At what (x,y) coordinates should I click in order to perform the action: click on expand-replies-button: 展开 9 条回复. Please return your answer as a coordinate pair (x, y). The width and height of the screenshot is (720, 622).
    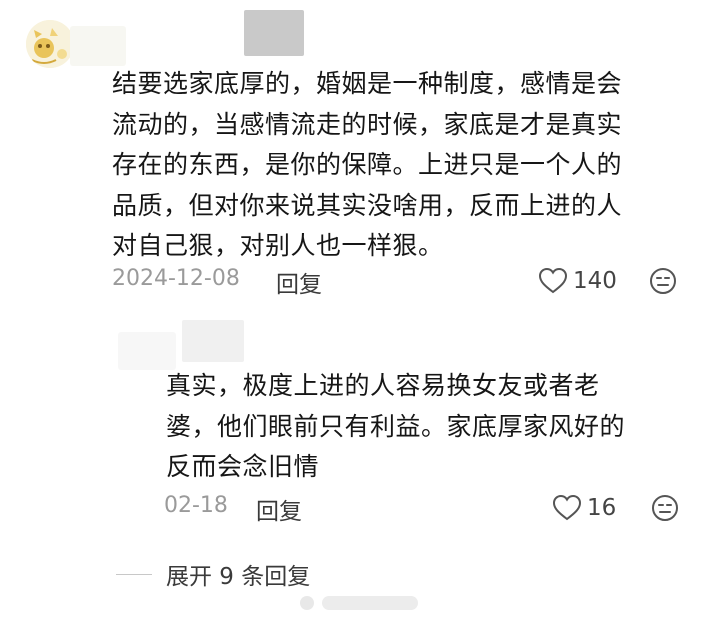
    Looking at the image, I should click on (213, 574).